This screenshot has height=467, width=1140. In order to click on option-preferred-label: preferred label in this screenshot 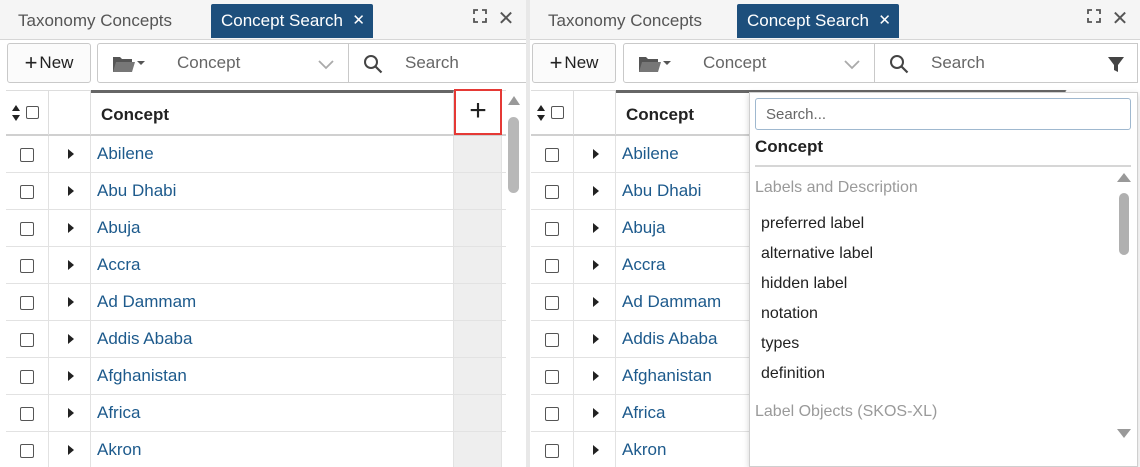, I will do `click(812, 224)`.